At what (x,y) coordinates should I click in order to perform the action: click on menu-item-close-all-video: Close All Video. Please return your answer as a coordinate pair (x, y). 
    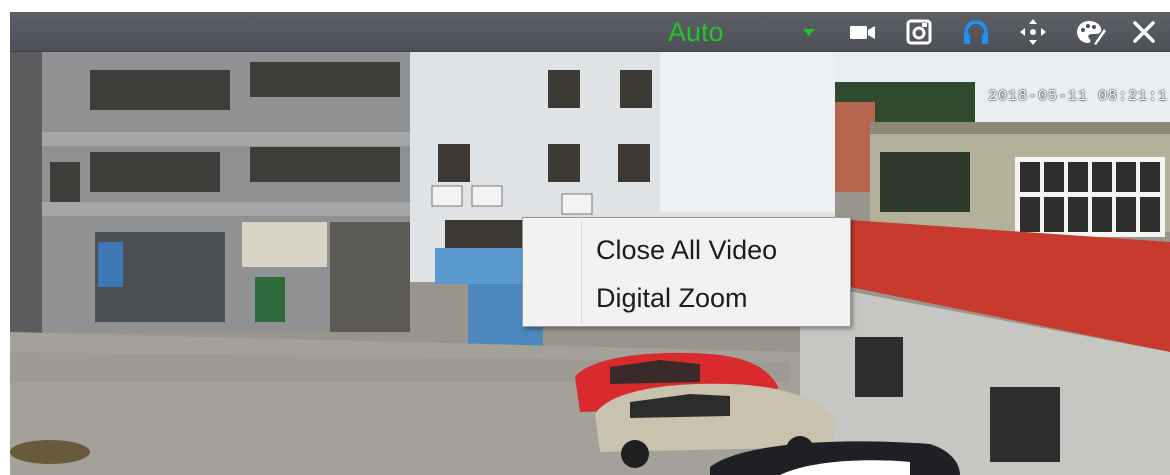
    Looking at the image, I should click on (686, 250).